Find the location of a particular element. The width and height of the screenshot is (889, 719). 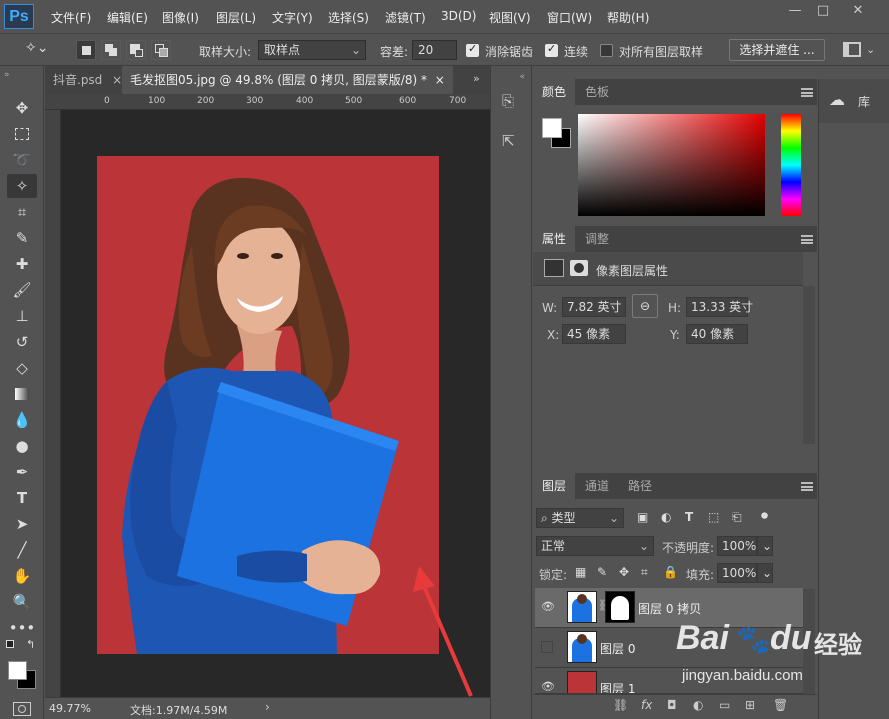

zoom-level: 49.77% is located at coordinates (70, 708).